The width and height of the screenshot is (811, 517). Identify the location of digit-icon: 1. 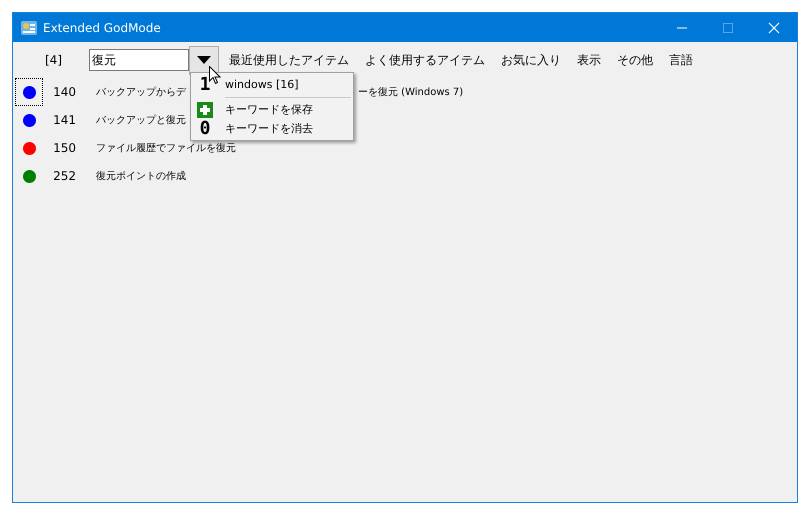
(205, 84).